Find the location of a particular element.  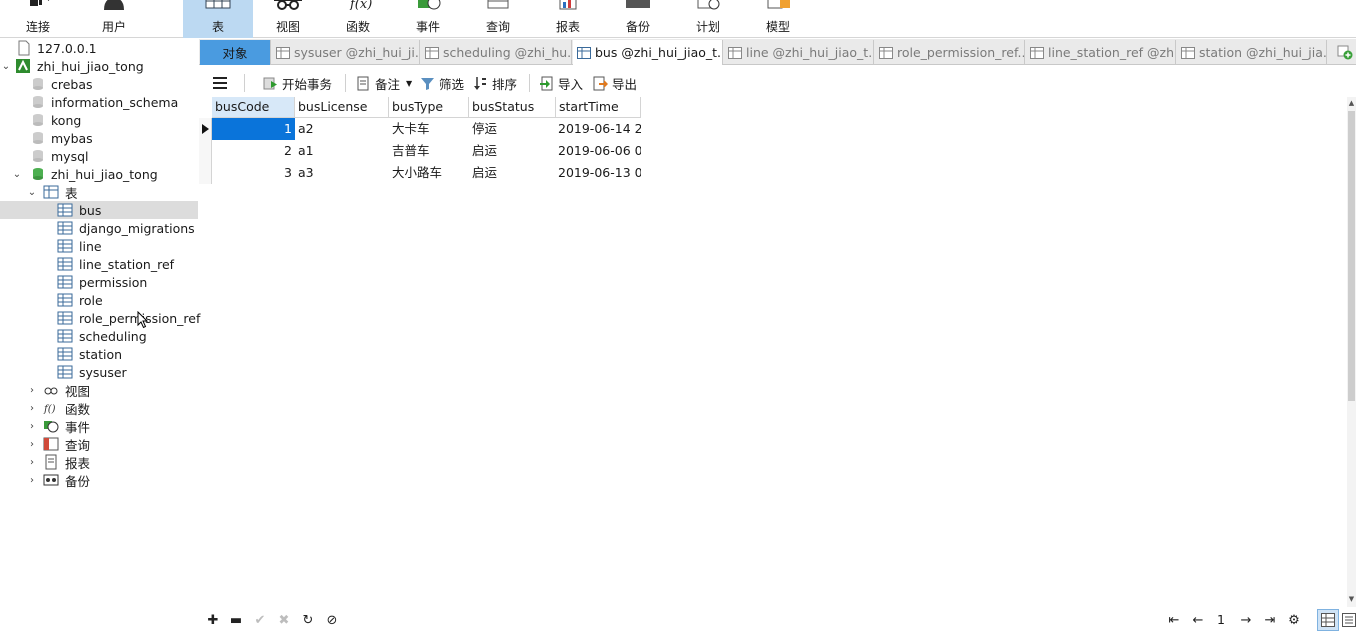

table-cell: 大卡车 is located at coordinates (429, 129).